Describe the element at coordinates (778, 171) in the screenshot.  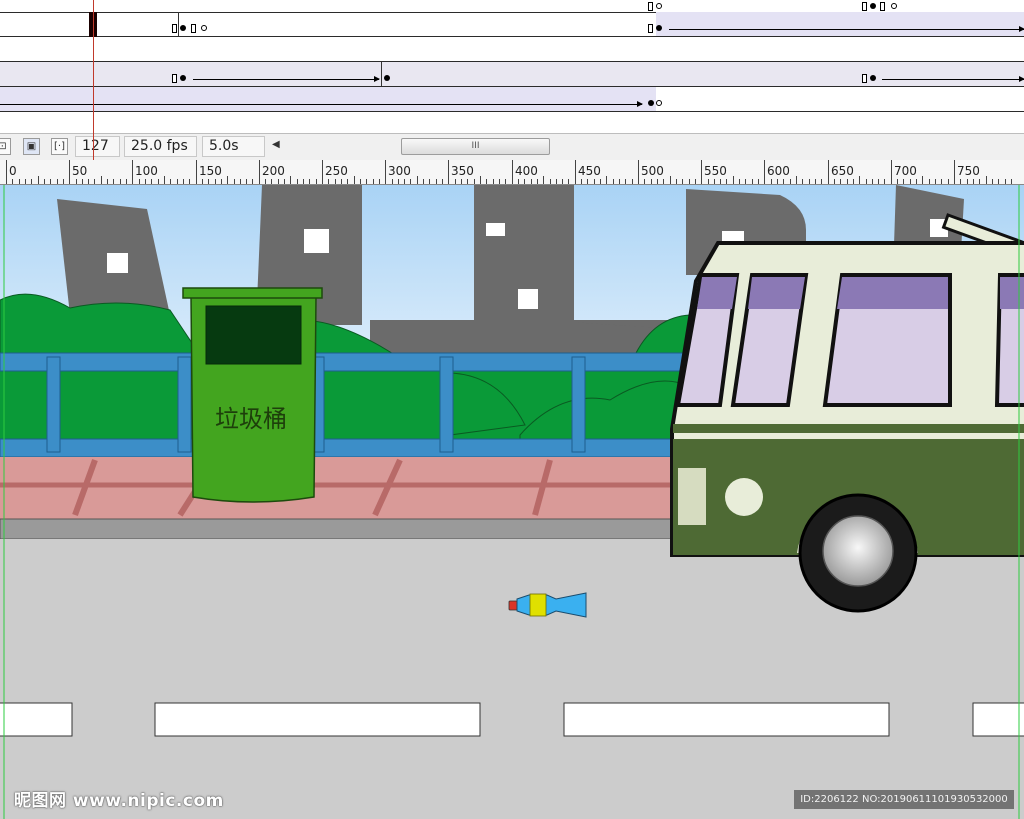
I see `ruler-label: 600` at that location.